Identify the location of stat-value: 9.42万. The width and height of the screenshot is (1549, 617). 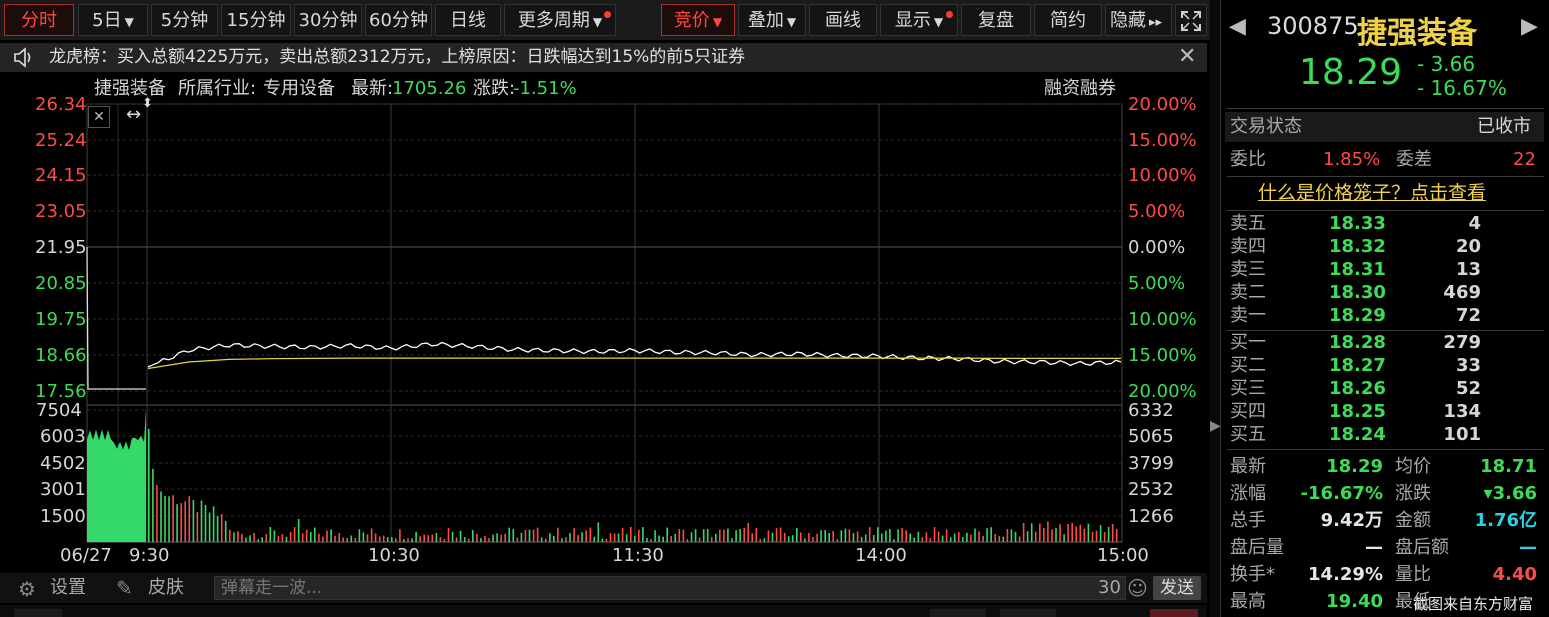
(1351, 520).